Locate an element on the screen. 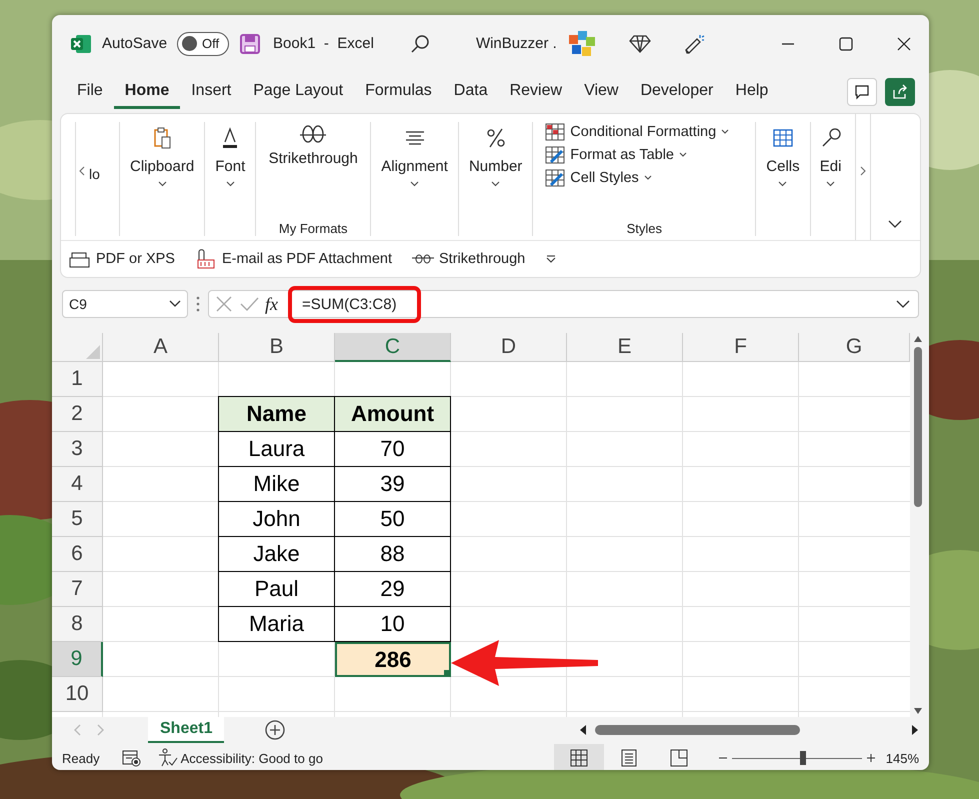 This screenshot has height=799, width=979. column-header: D is located at coordinates (509, 347).